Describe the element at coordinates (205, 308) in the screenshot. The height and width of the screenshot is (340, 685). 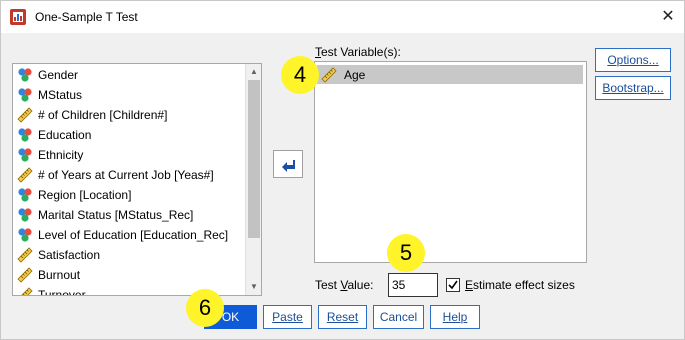
I see `step-6-annotation: 6` at that location.